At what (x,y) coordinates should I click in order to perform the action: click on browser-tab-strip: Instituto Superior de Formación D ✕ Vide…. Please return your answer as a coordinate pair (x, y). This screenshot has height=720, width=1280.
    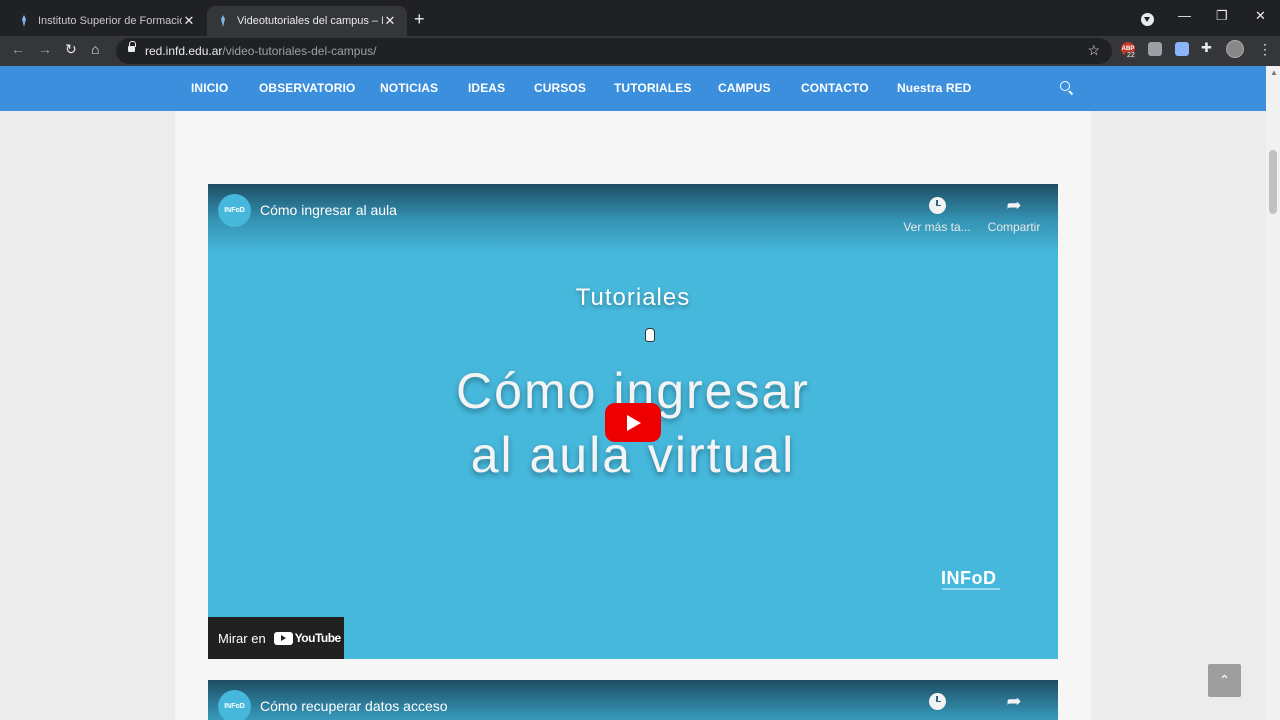
    Looking at the image, I should click on (640, 18).